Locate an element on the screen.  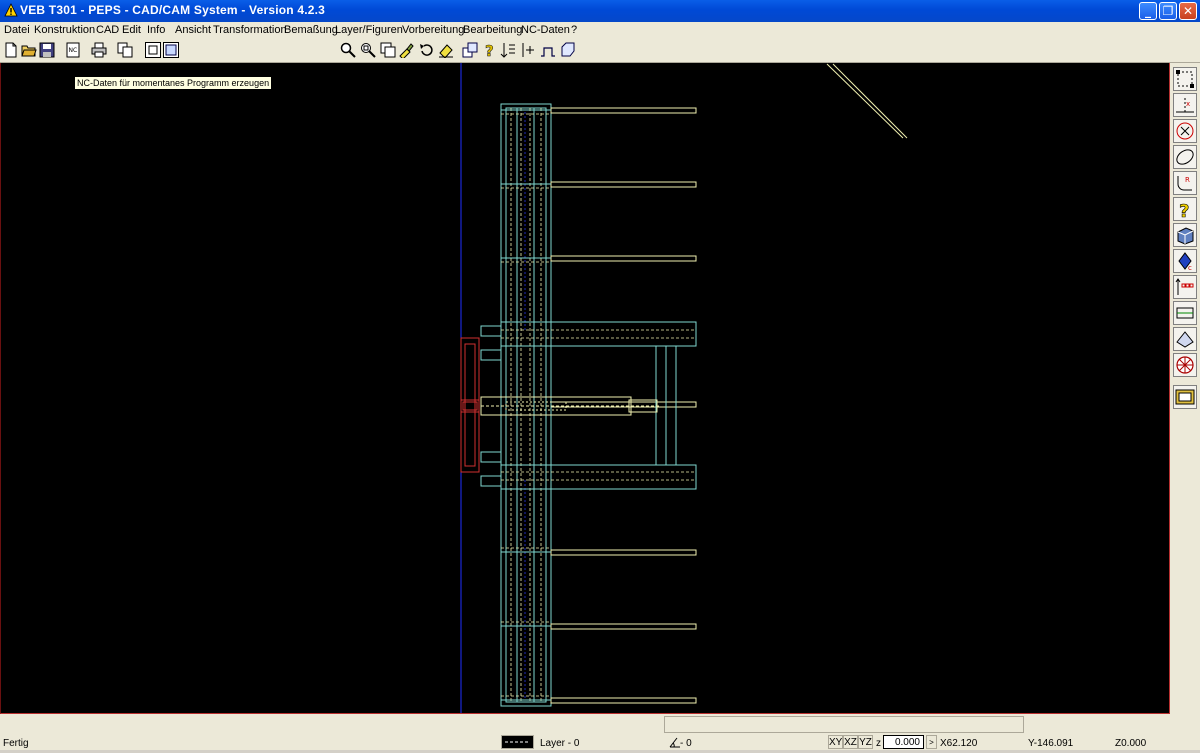
undo-icon is located at coordinates (426, 50).